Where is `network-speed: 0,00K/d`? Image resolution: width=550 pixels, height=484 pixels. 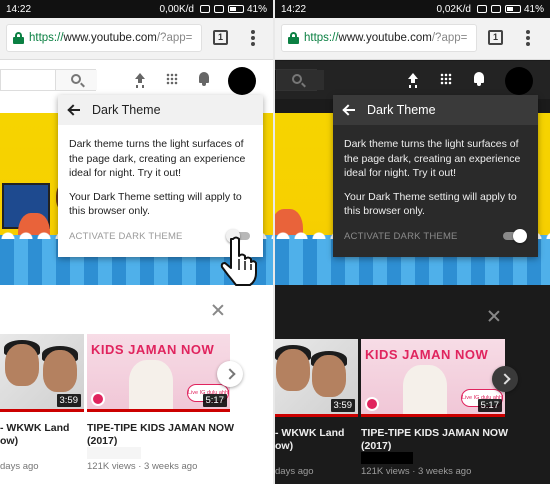 network-speed: 0,00K/d is located at coordinates (176, 9).